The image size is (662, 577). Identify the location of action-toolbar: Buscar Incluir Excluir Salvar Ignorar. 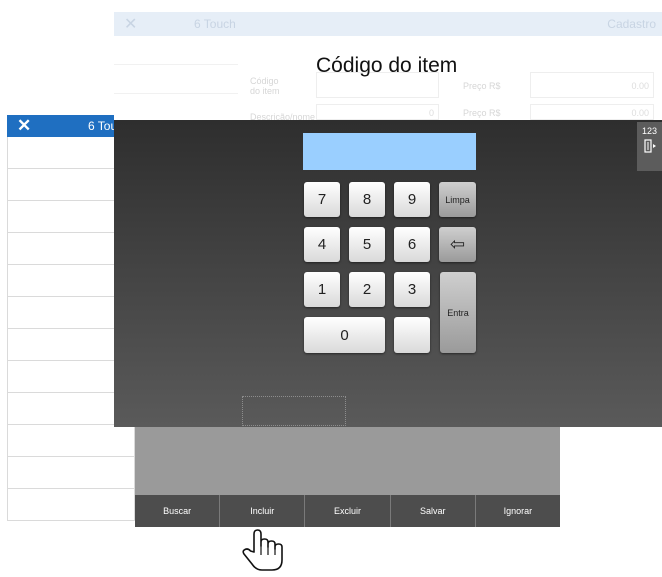
(347, 511).